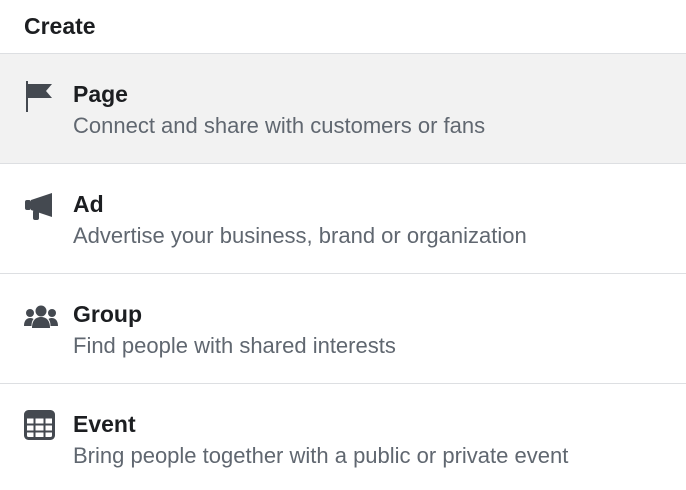  What do you see at coordinates (40, 96) in the screenshot?
I see `flag-icon` at bounding box center [40, 96].